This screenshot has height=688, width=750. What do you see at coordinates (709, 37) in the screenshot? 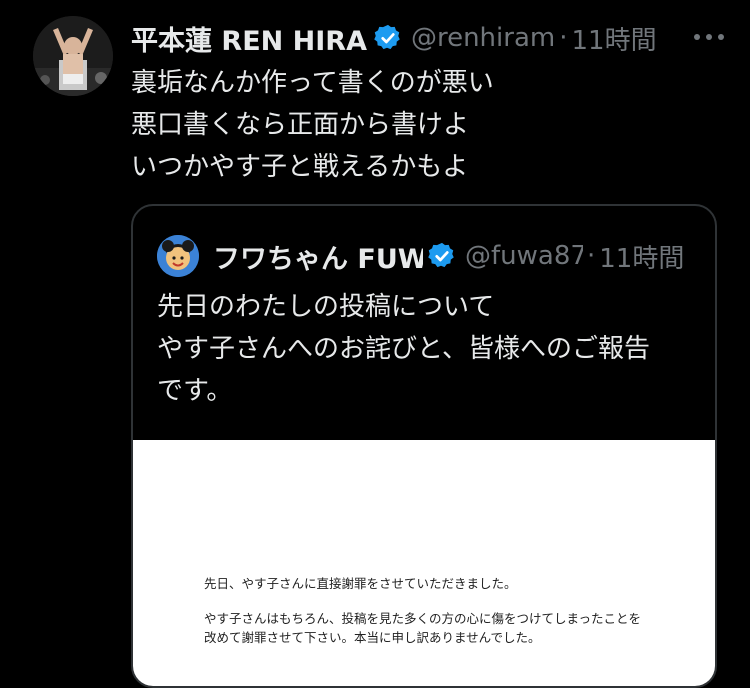
I see `more-dots-icon` at bounding box center [709, 37].